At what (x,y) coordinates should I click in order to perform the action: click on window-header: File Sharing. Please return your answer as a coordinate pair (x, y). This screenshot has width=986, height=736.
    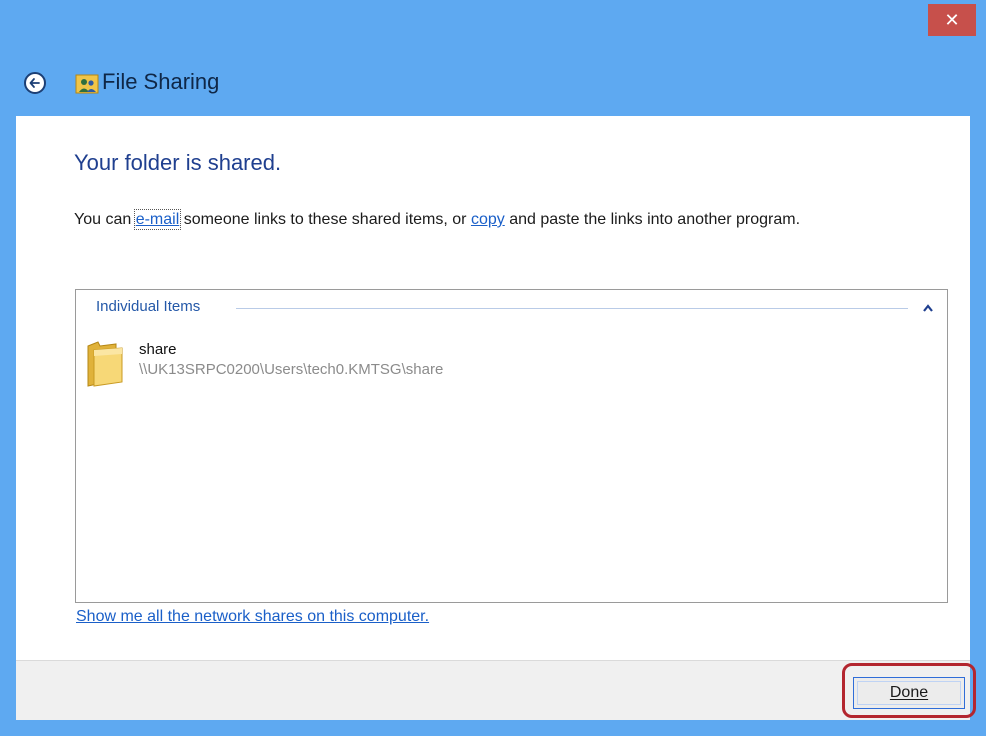
    Looking at the image, I should click on (493, 82).